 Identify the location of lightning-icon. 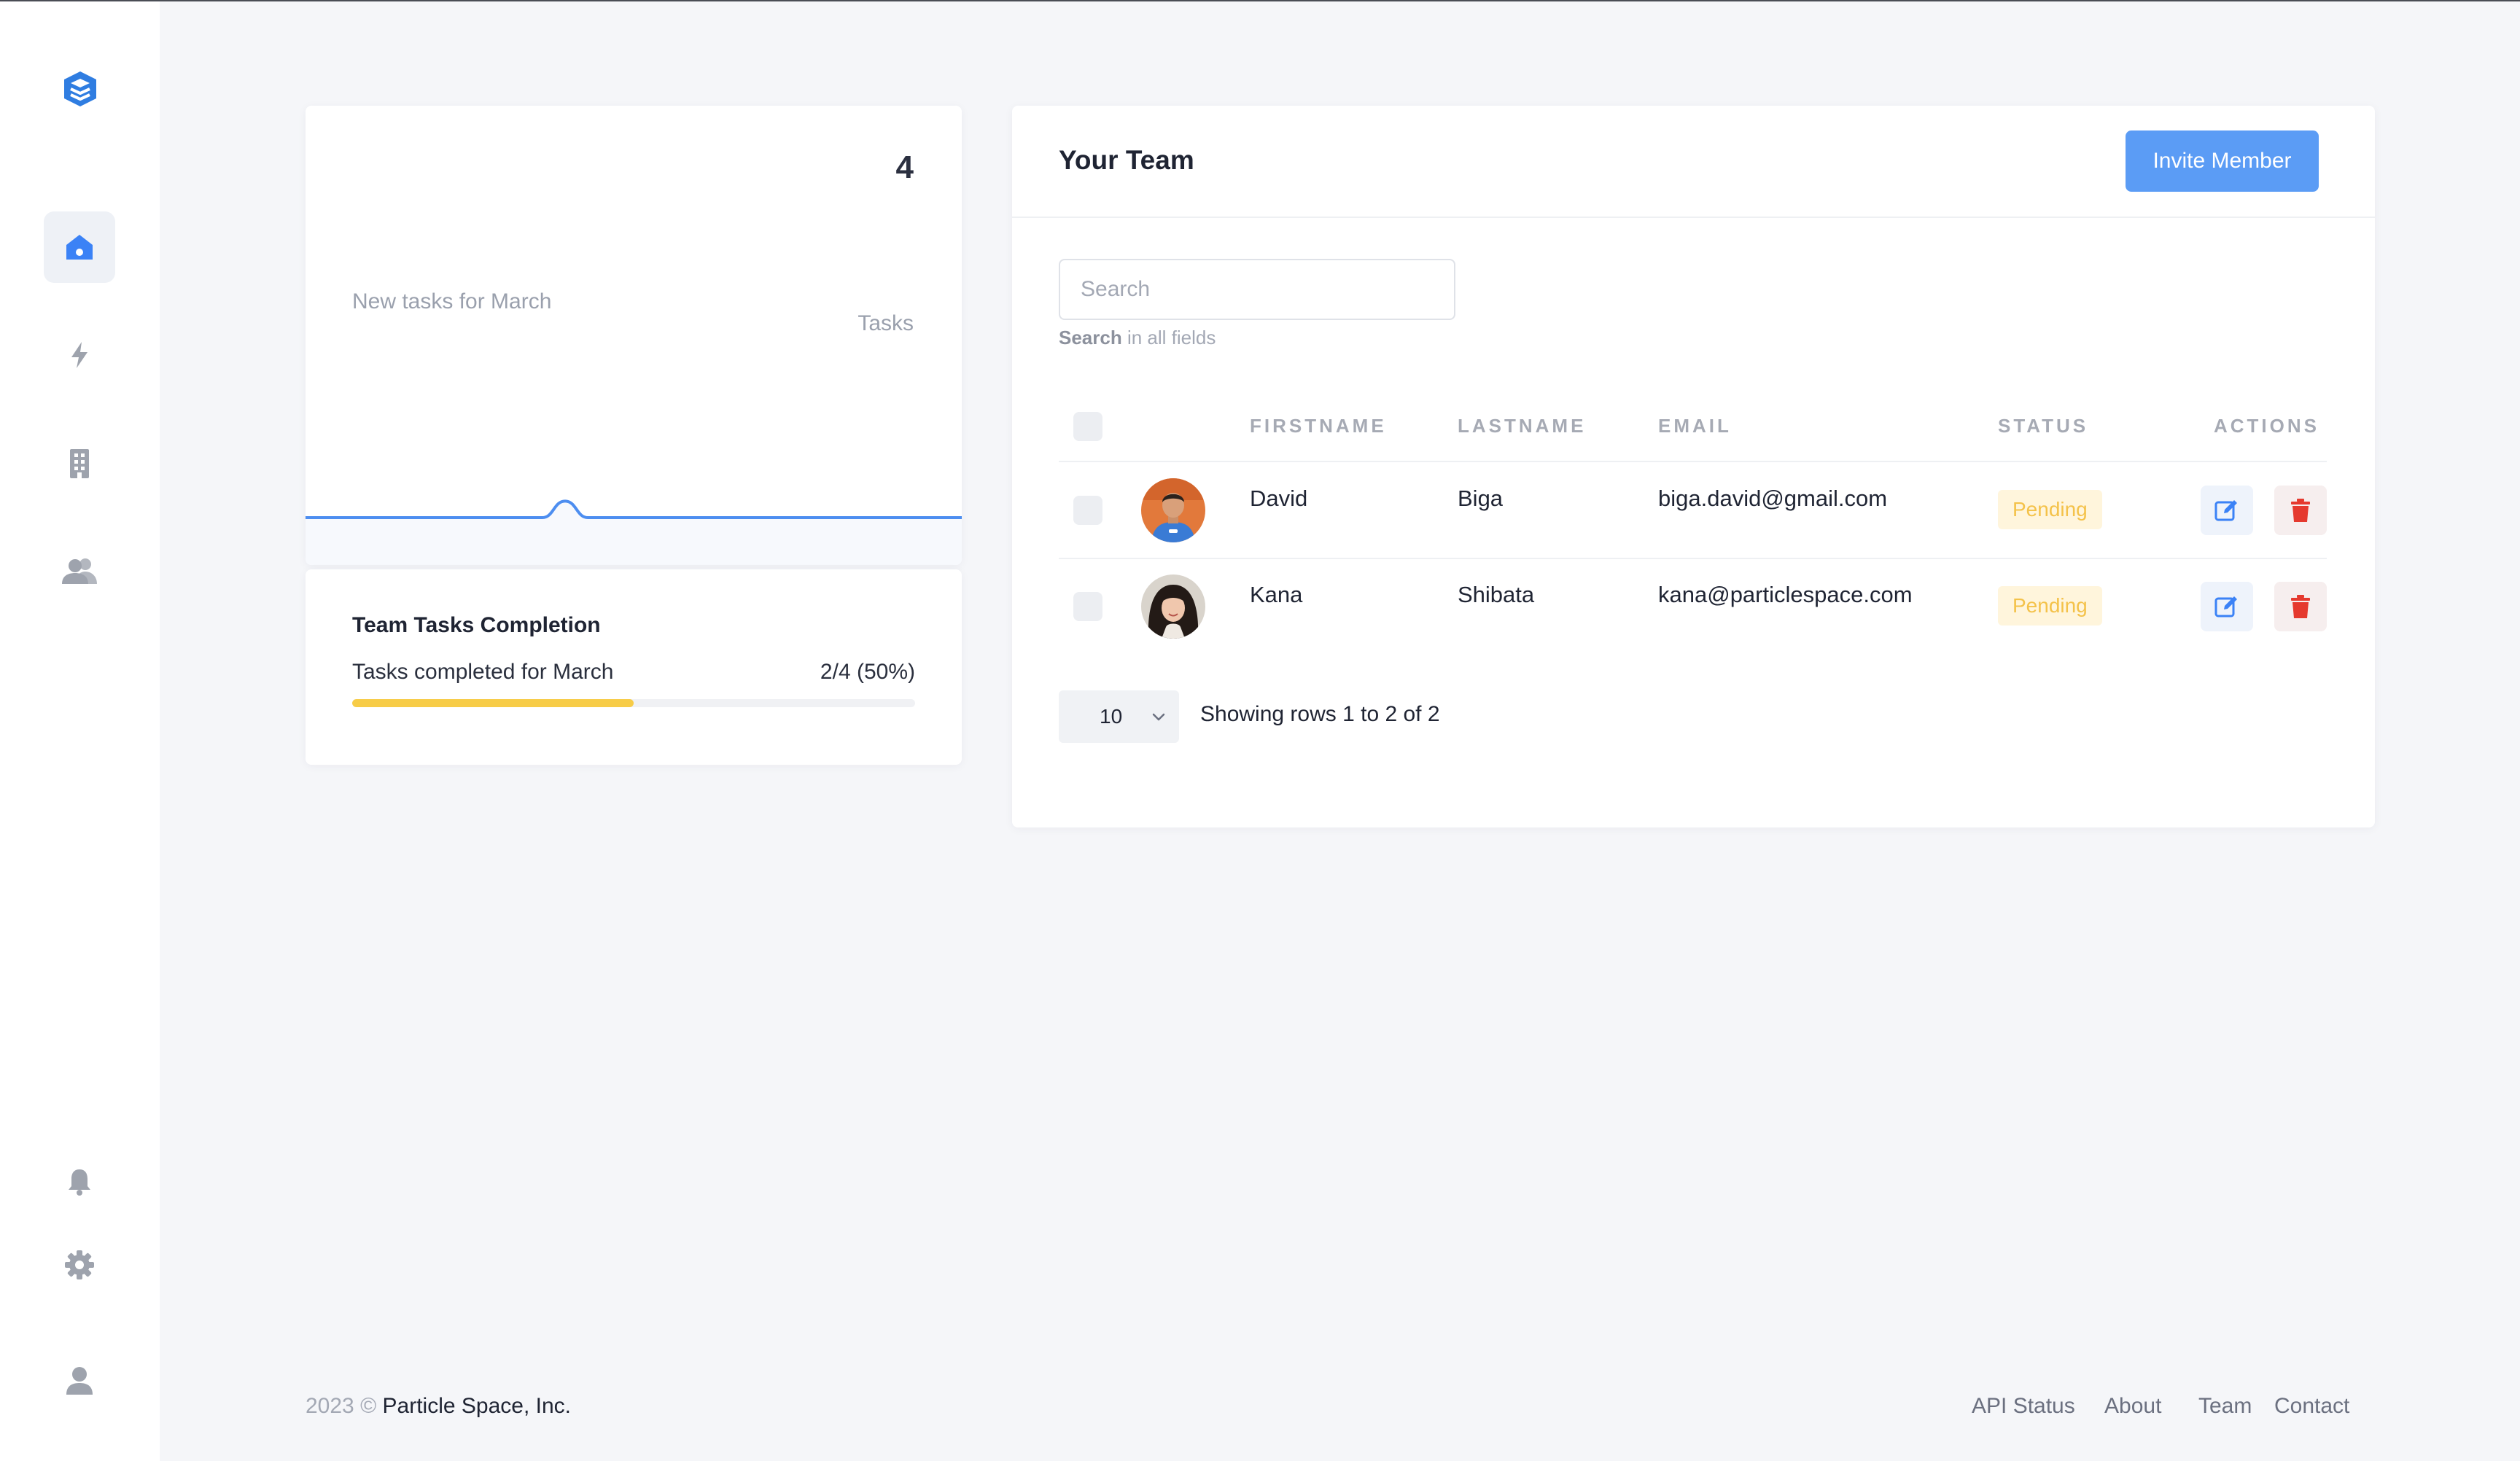
(79, 355).